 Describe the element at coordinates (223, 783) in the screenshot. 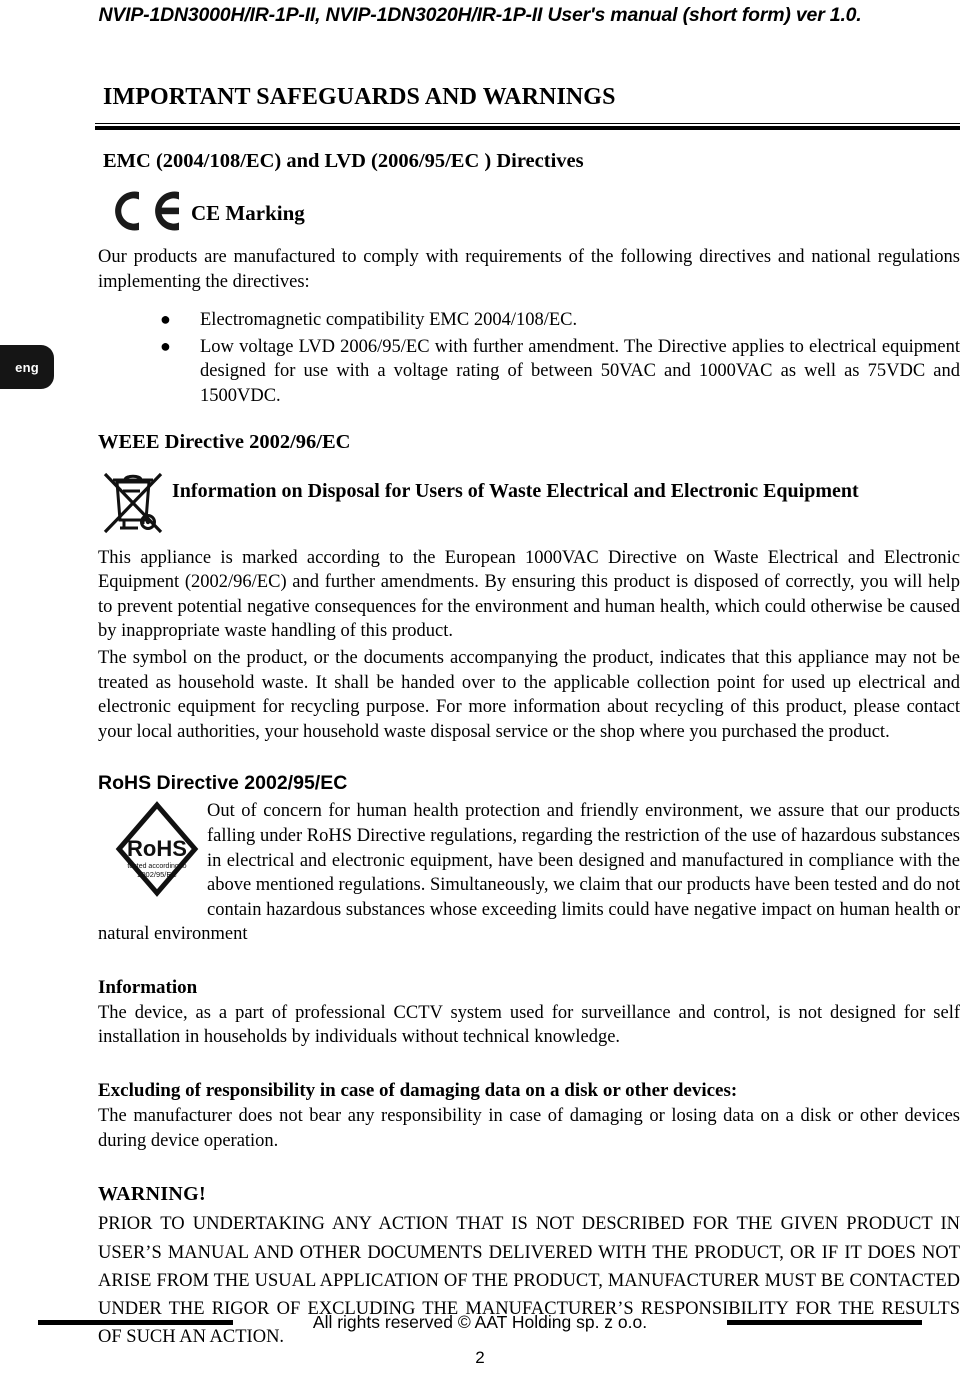

I see `rohs-heading: RoHS Directive 2002/95/EC` at that location.